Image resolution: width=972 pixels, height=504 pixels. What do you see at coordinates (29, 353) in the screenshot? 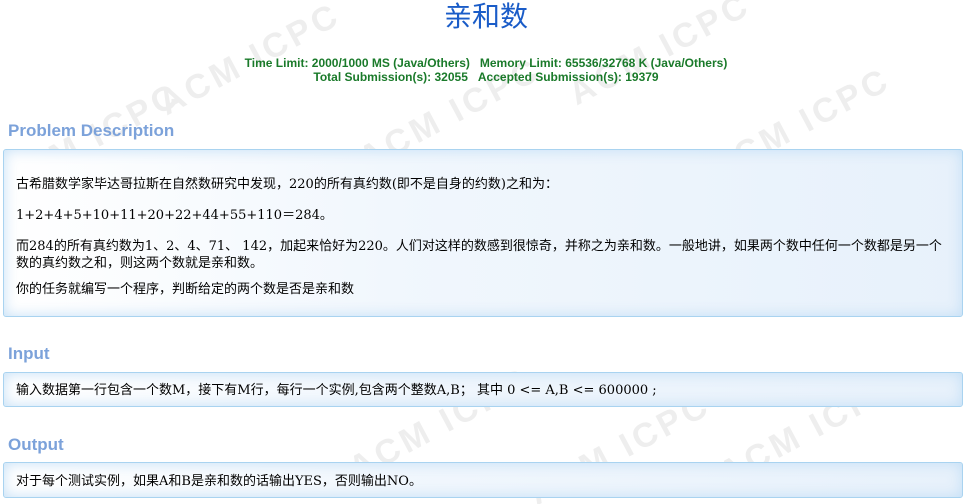
I see `section-heading-input: Input` at bounding box center [29, 353].